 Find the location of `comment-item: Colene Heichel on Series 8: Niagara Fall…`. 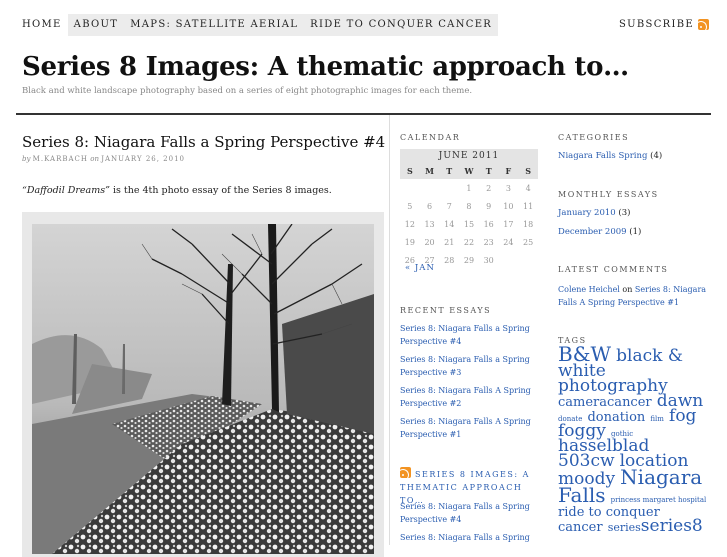

comment-item: Colene Heichel on Series 8: Niagara Fall… is located at coordinates (633, 296).